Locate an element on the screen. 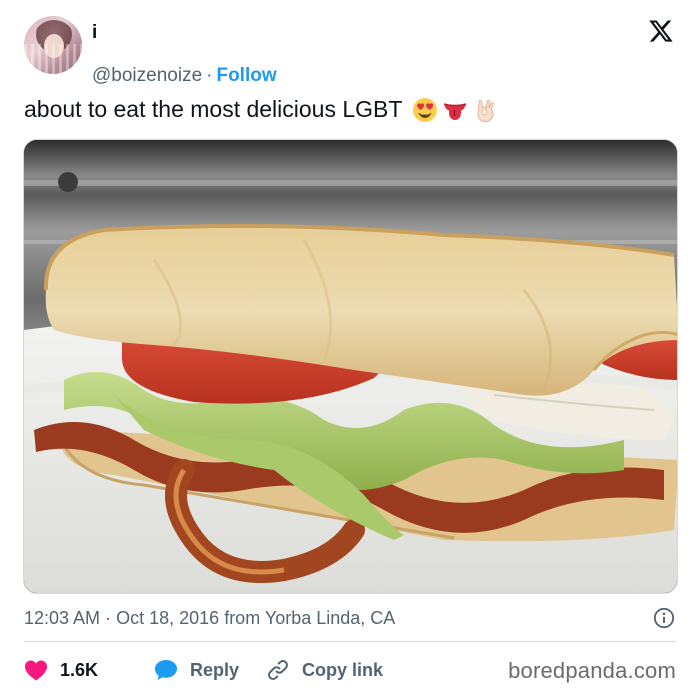 The height and width of the screenshot is (697, 700). tweet-text-body: about to eat the most delicious LGBT is located at coordinates (213, 109).